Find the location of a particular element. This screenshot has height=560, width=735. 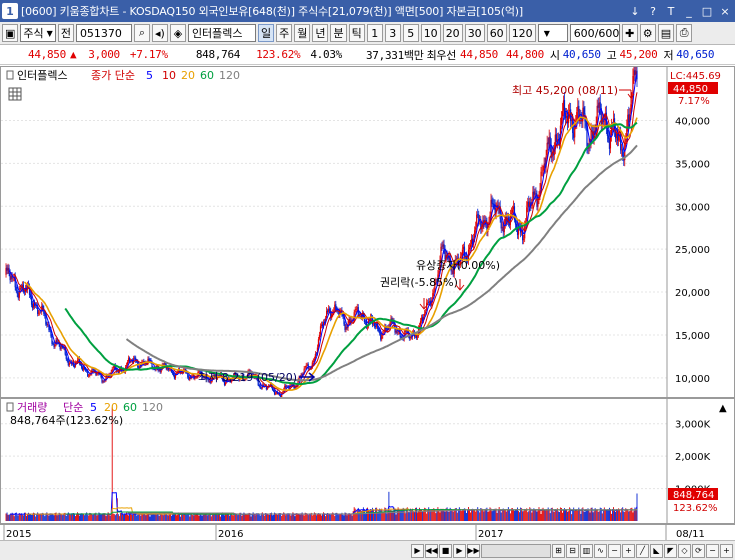

price-tick-label: 25,000 is located at coordinates (692, 250).